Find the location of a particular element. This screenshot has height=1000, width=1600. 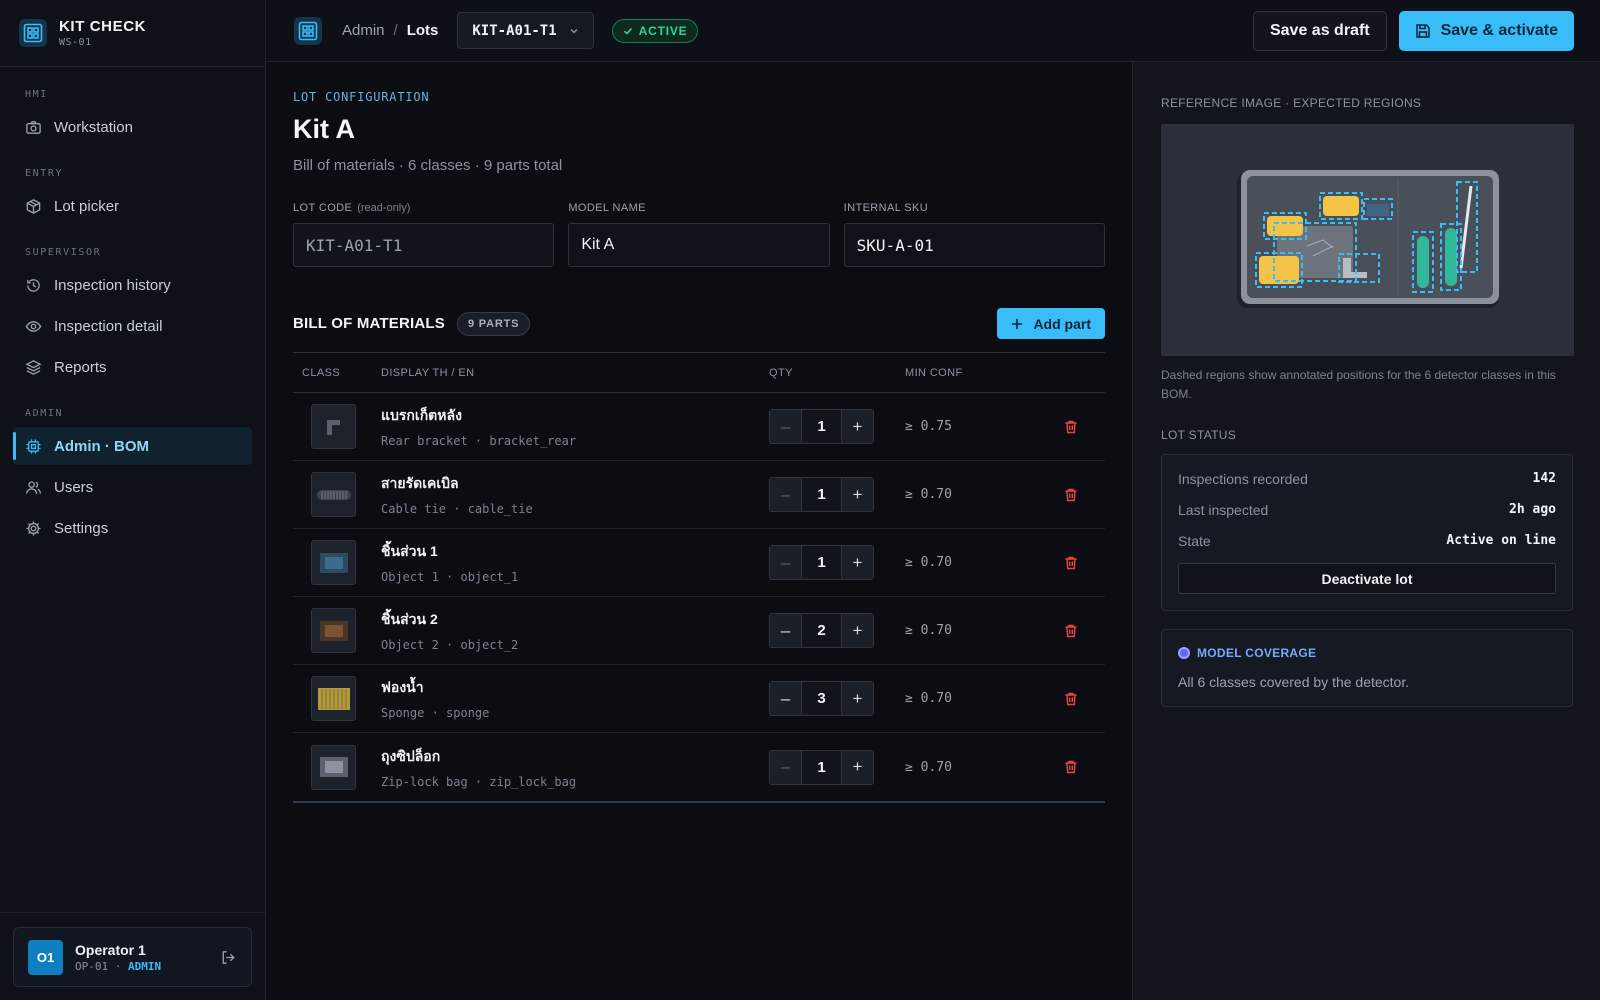

sidebar-item-settings: Settings is located at coordinates (132, 528).